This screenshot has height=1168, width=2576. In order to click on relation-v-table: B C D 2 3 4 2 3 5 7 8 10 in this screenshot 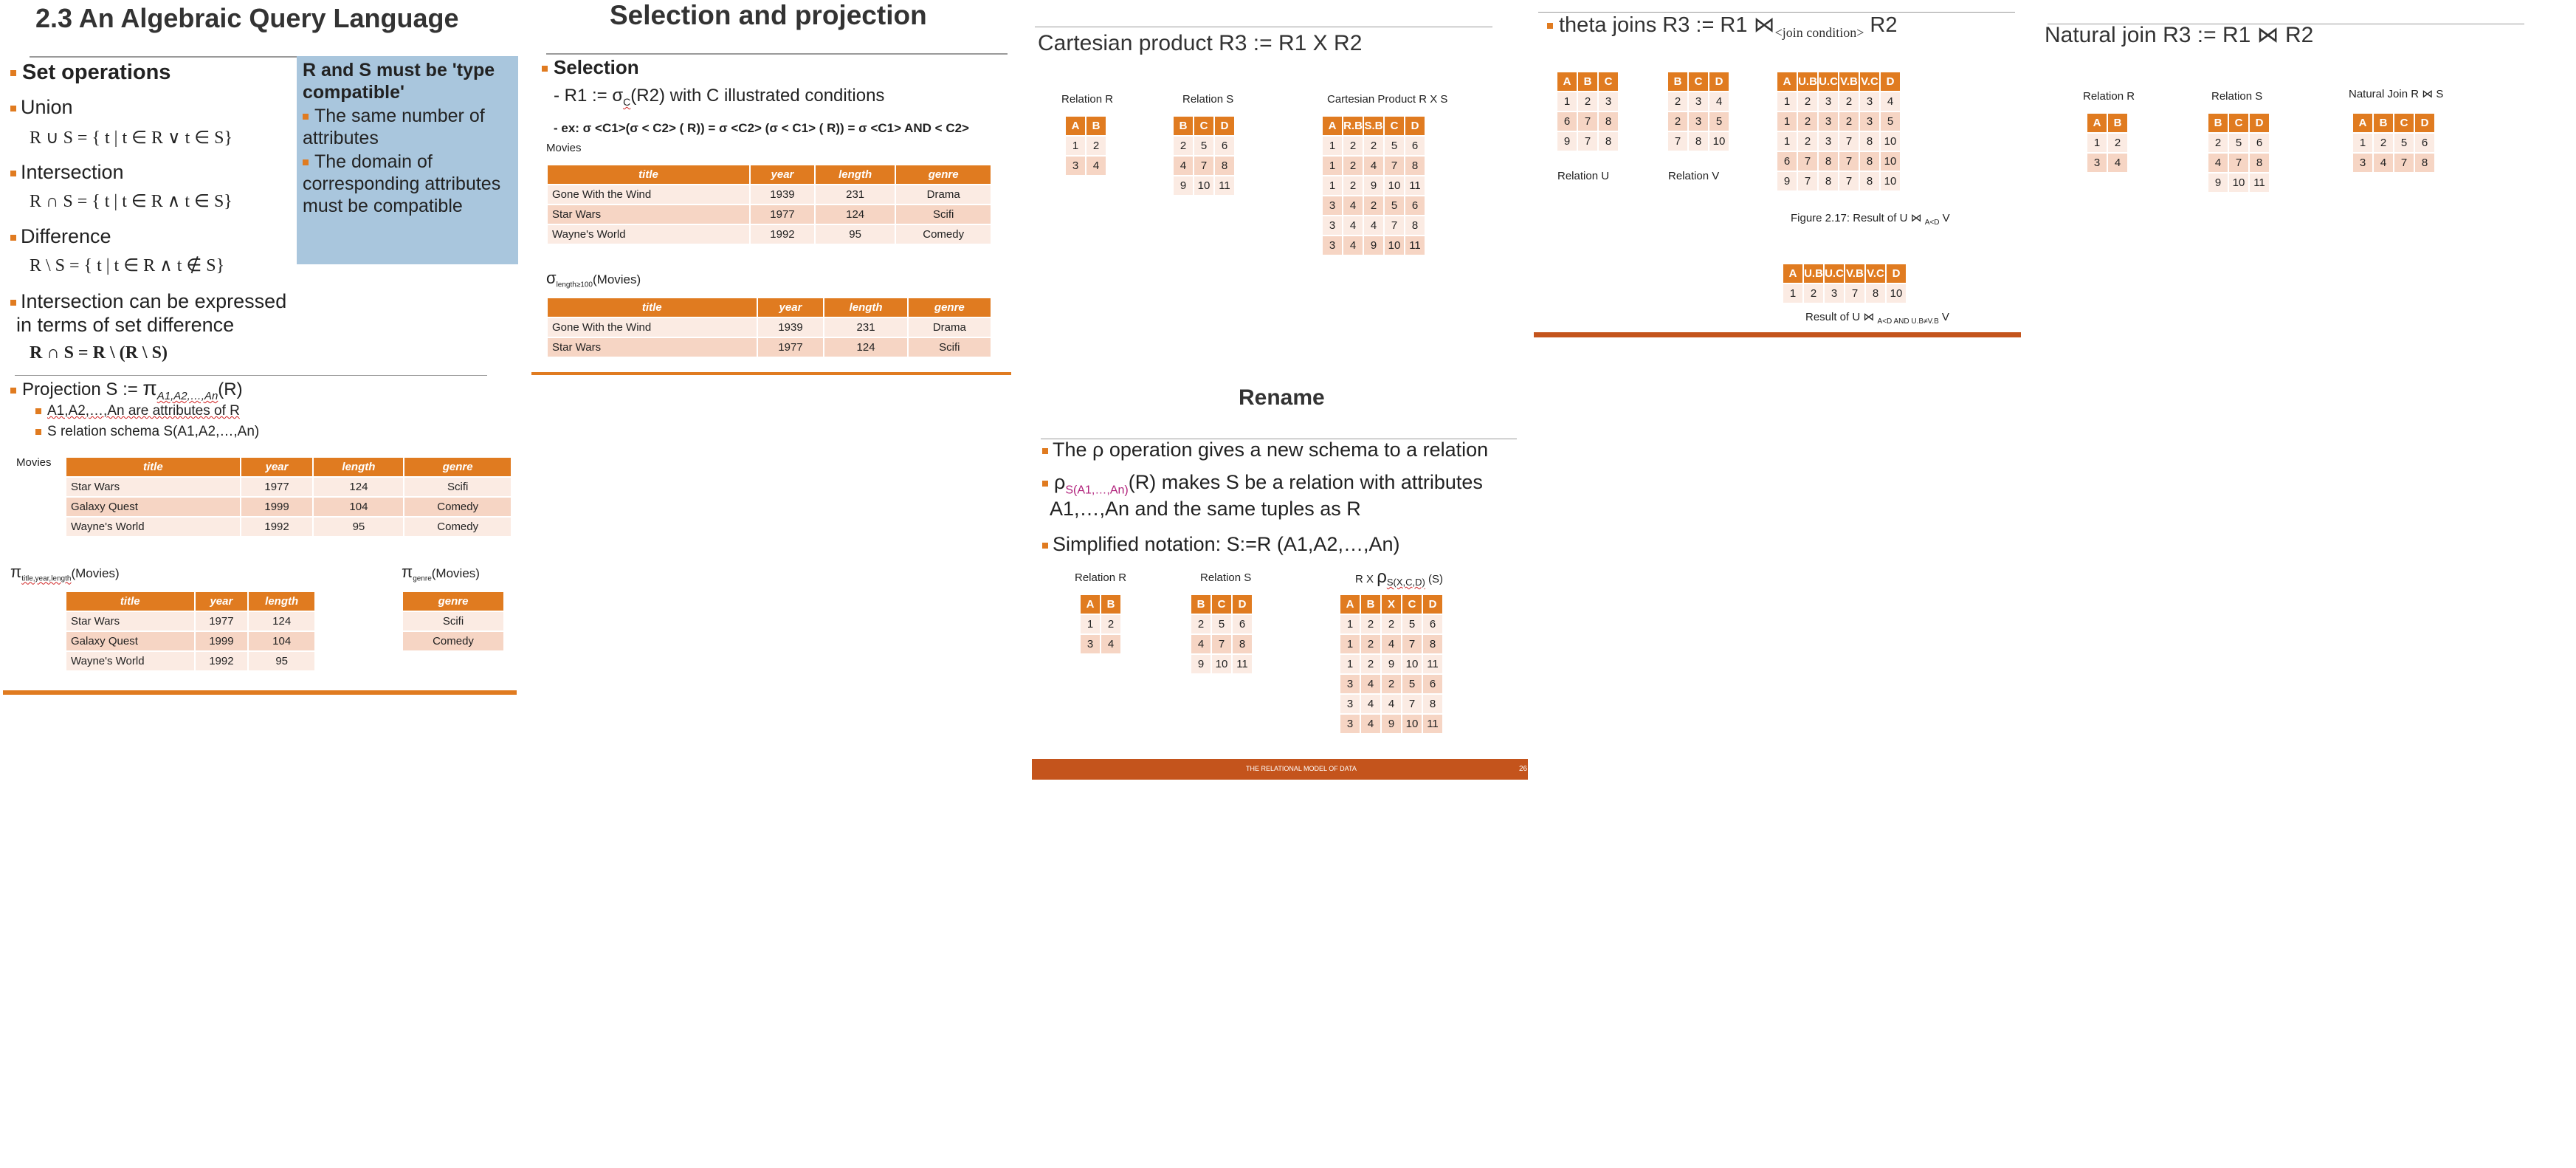, I will do `click(1699, 111)`.